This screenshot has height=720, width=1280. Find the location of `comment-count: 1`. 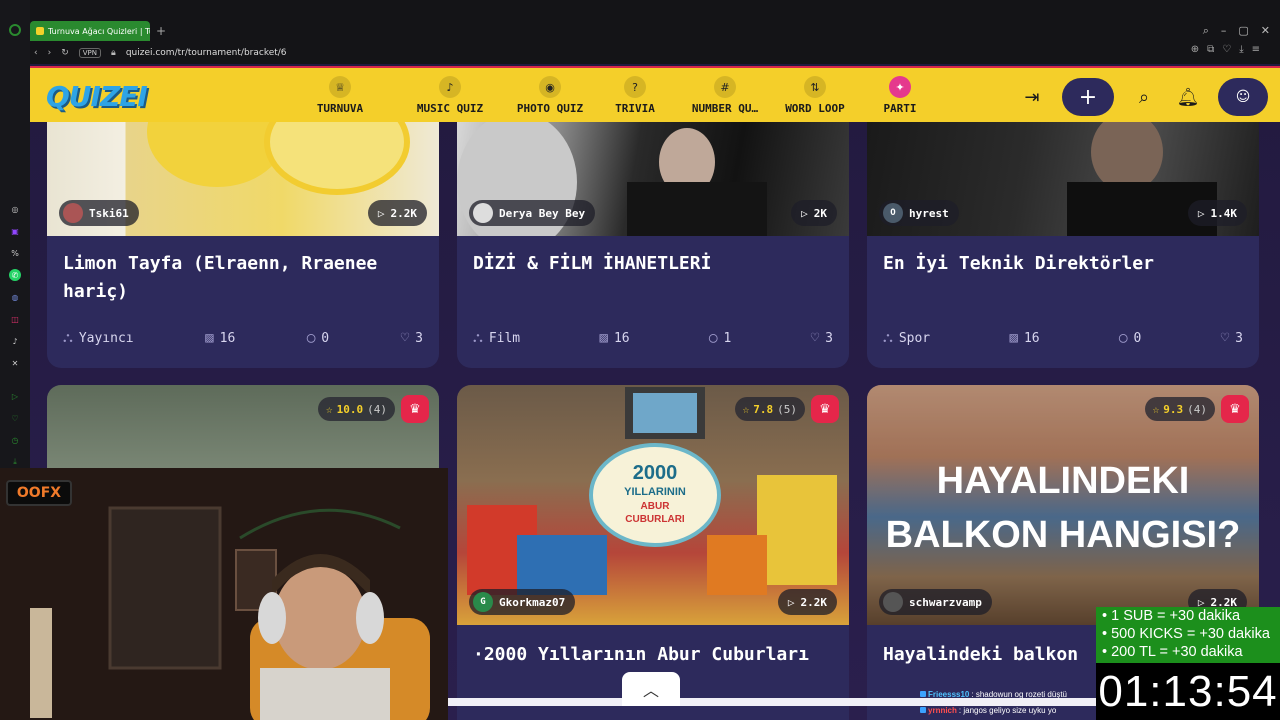

comment-count: 1 is located at coordinates (727, 338).